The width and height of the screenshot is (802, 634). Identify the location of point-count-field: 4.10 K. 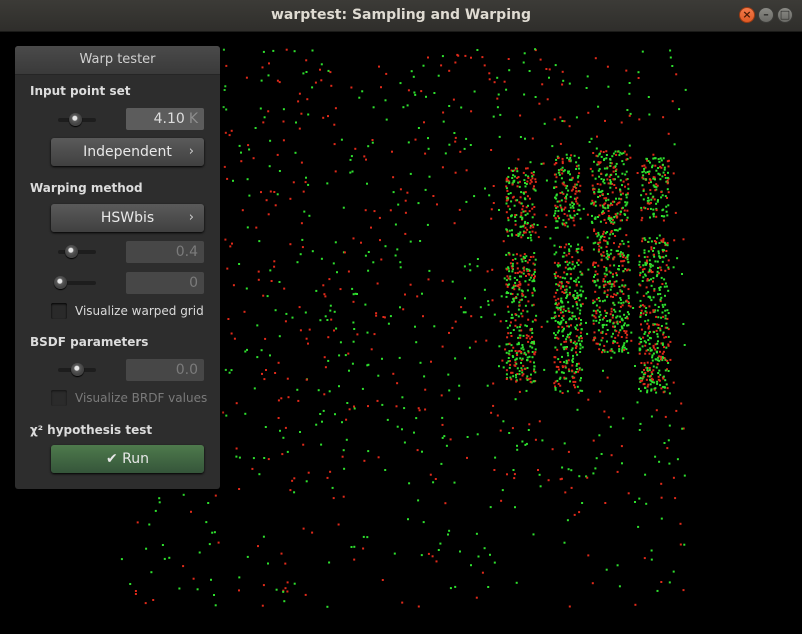
(165, 119).